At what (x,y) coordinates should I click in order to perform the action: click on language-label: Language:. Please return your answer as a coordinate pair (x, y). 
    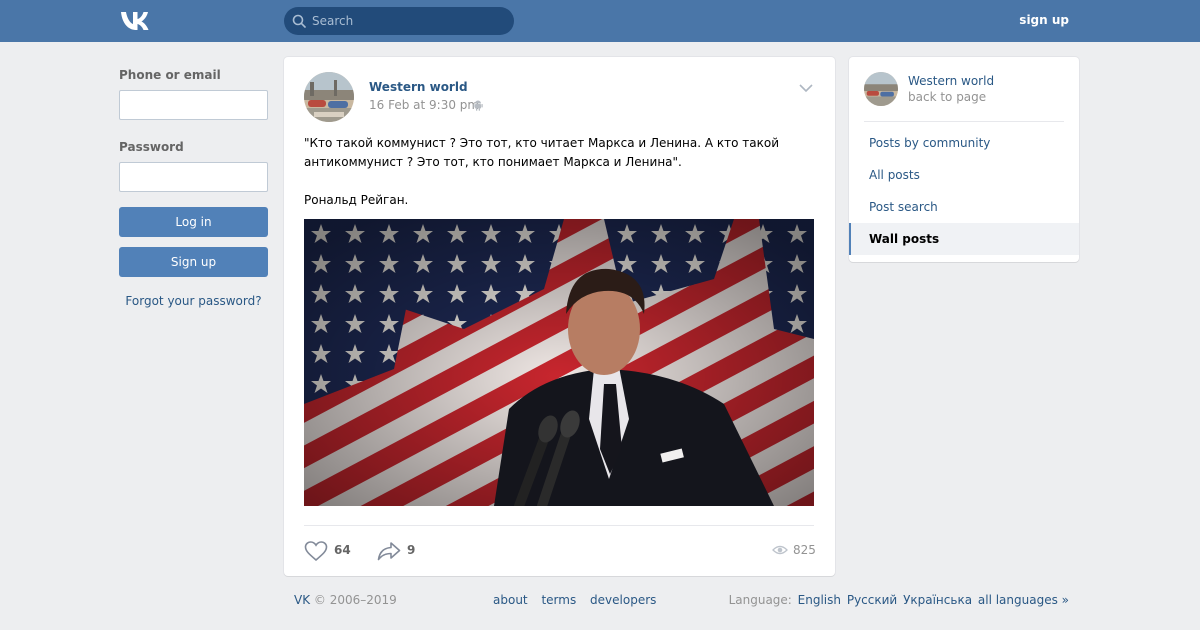
    Looking at the image, I should click on (760, 600).